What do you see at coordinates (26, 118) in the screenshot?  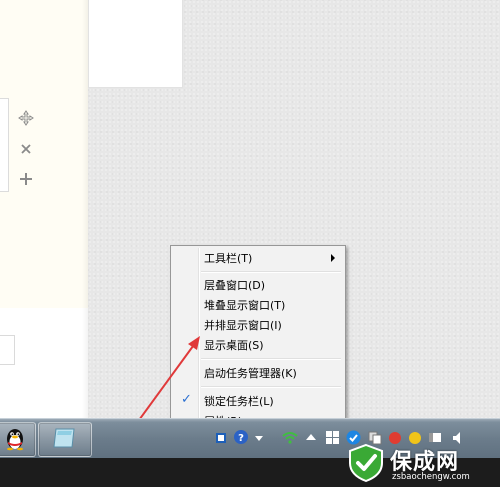 I see `move-icon` at bounding box center [26, 118].